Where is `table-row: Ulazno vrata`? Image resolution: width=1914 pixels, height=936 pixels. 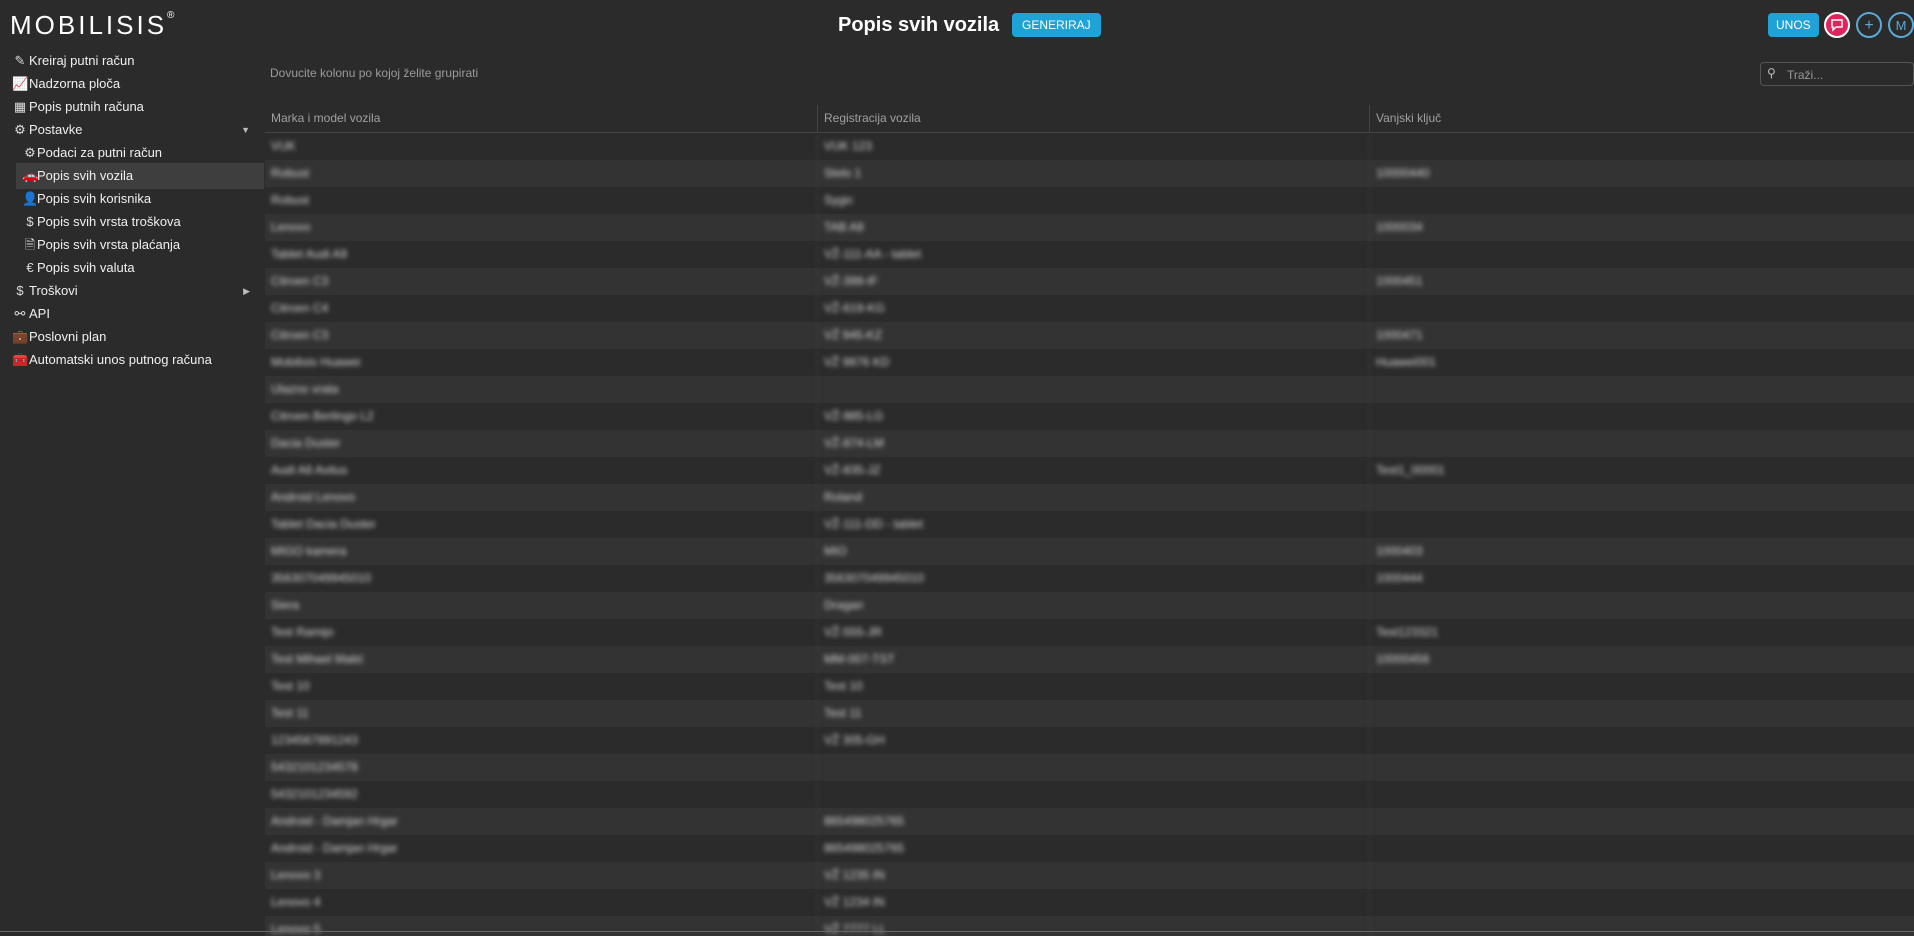 table-row: Ulazno vrata is located at coordinates (1089, 389).